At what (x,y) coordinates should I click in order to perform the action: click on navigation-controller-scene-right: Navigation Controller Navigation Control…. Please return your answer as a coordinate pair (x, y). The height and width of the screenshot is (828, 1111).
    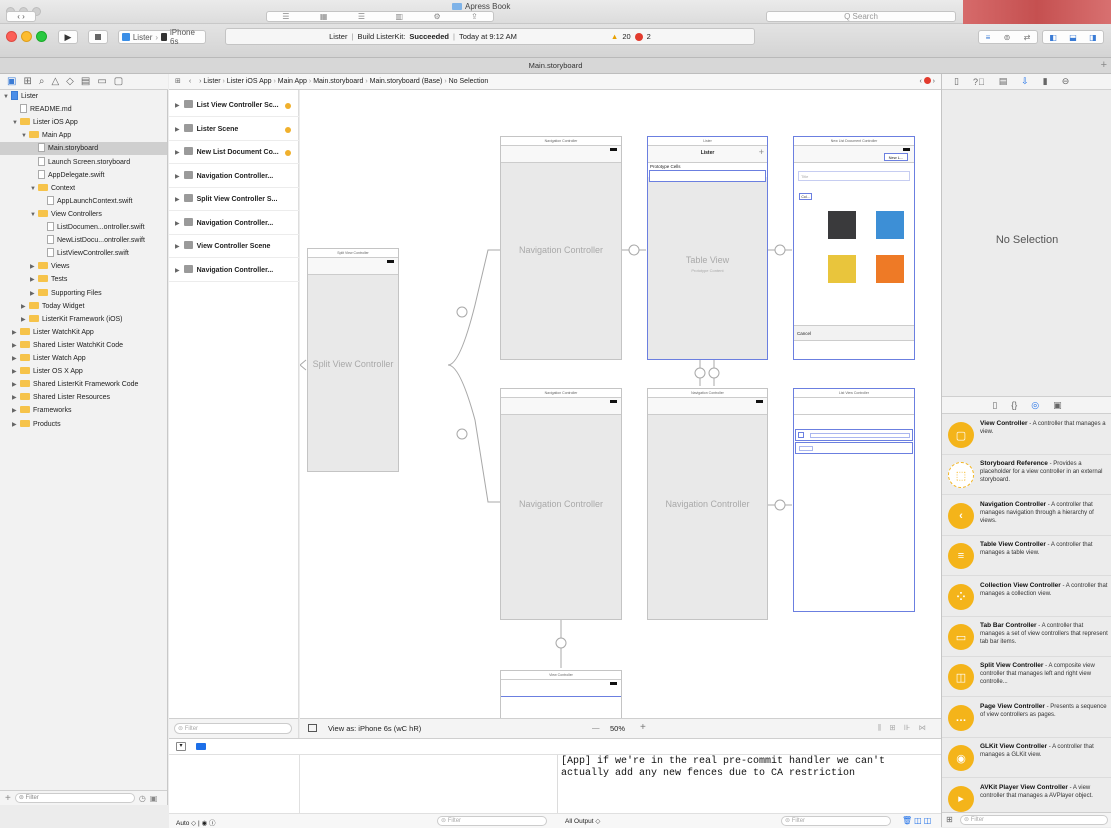
    Looking at the image, I should click on (707, 504).